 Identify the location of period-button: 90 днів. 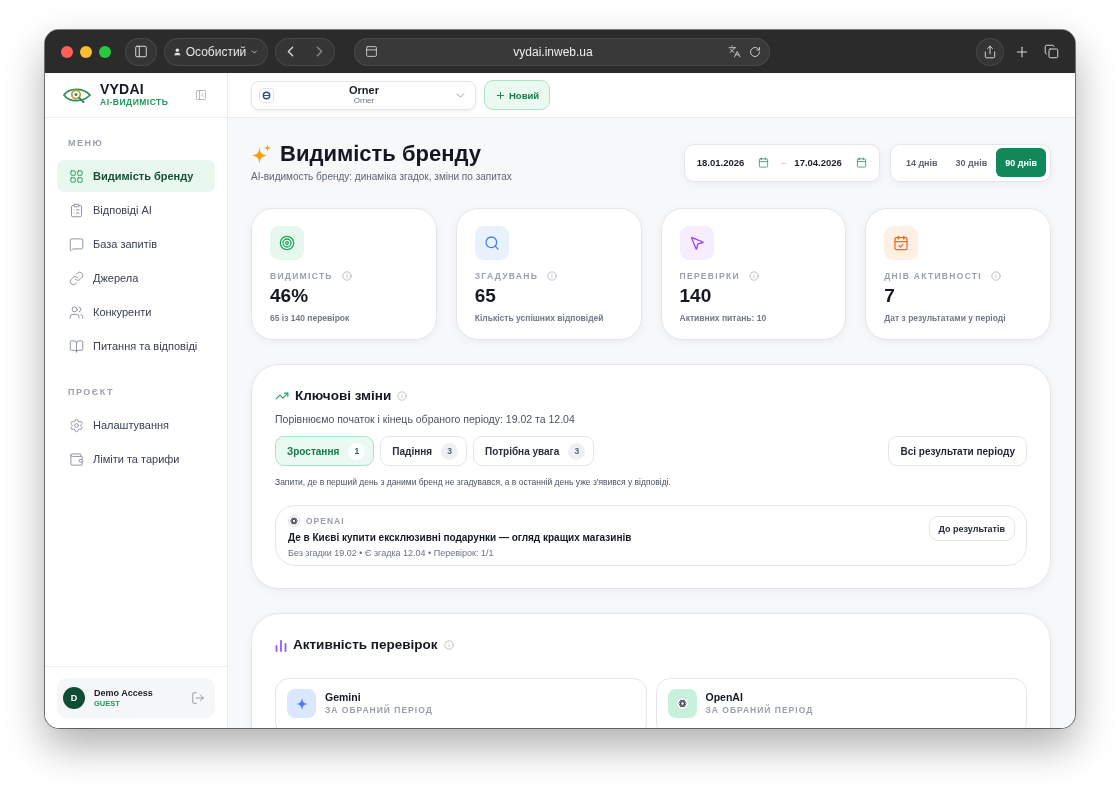
(1021, 162).